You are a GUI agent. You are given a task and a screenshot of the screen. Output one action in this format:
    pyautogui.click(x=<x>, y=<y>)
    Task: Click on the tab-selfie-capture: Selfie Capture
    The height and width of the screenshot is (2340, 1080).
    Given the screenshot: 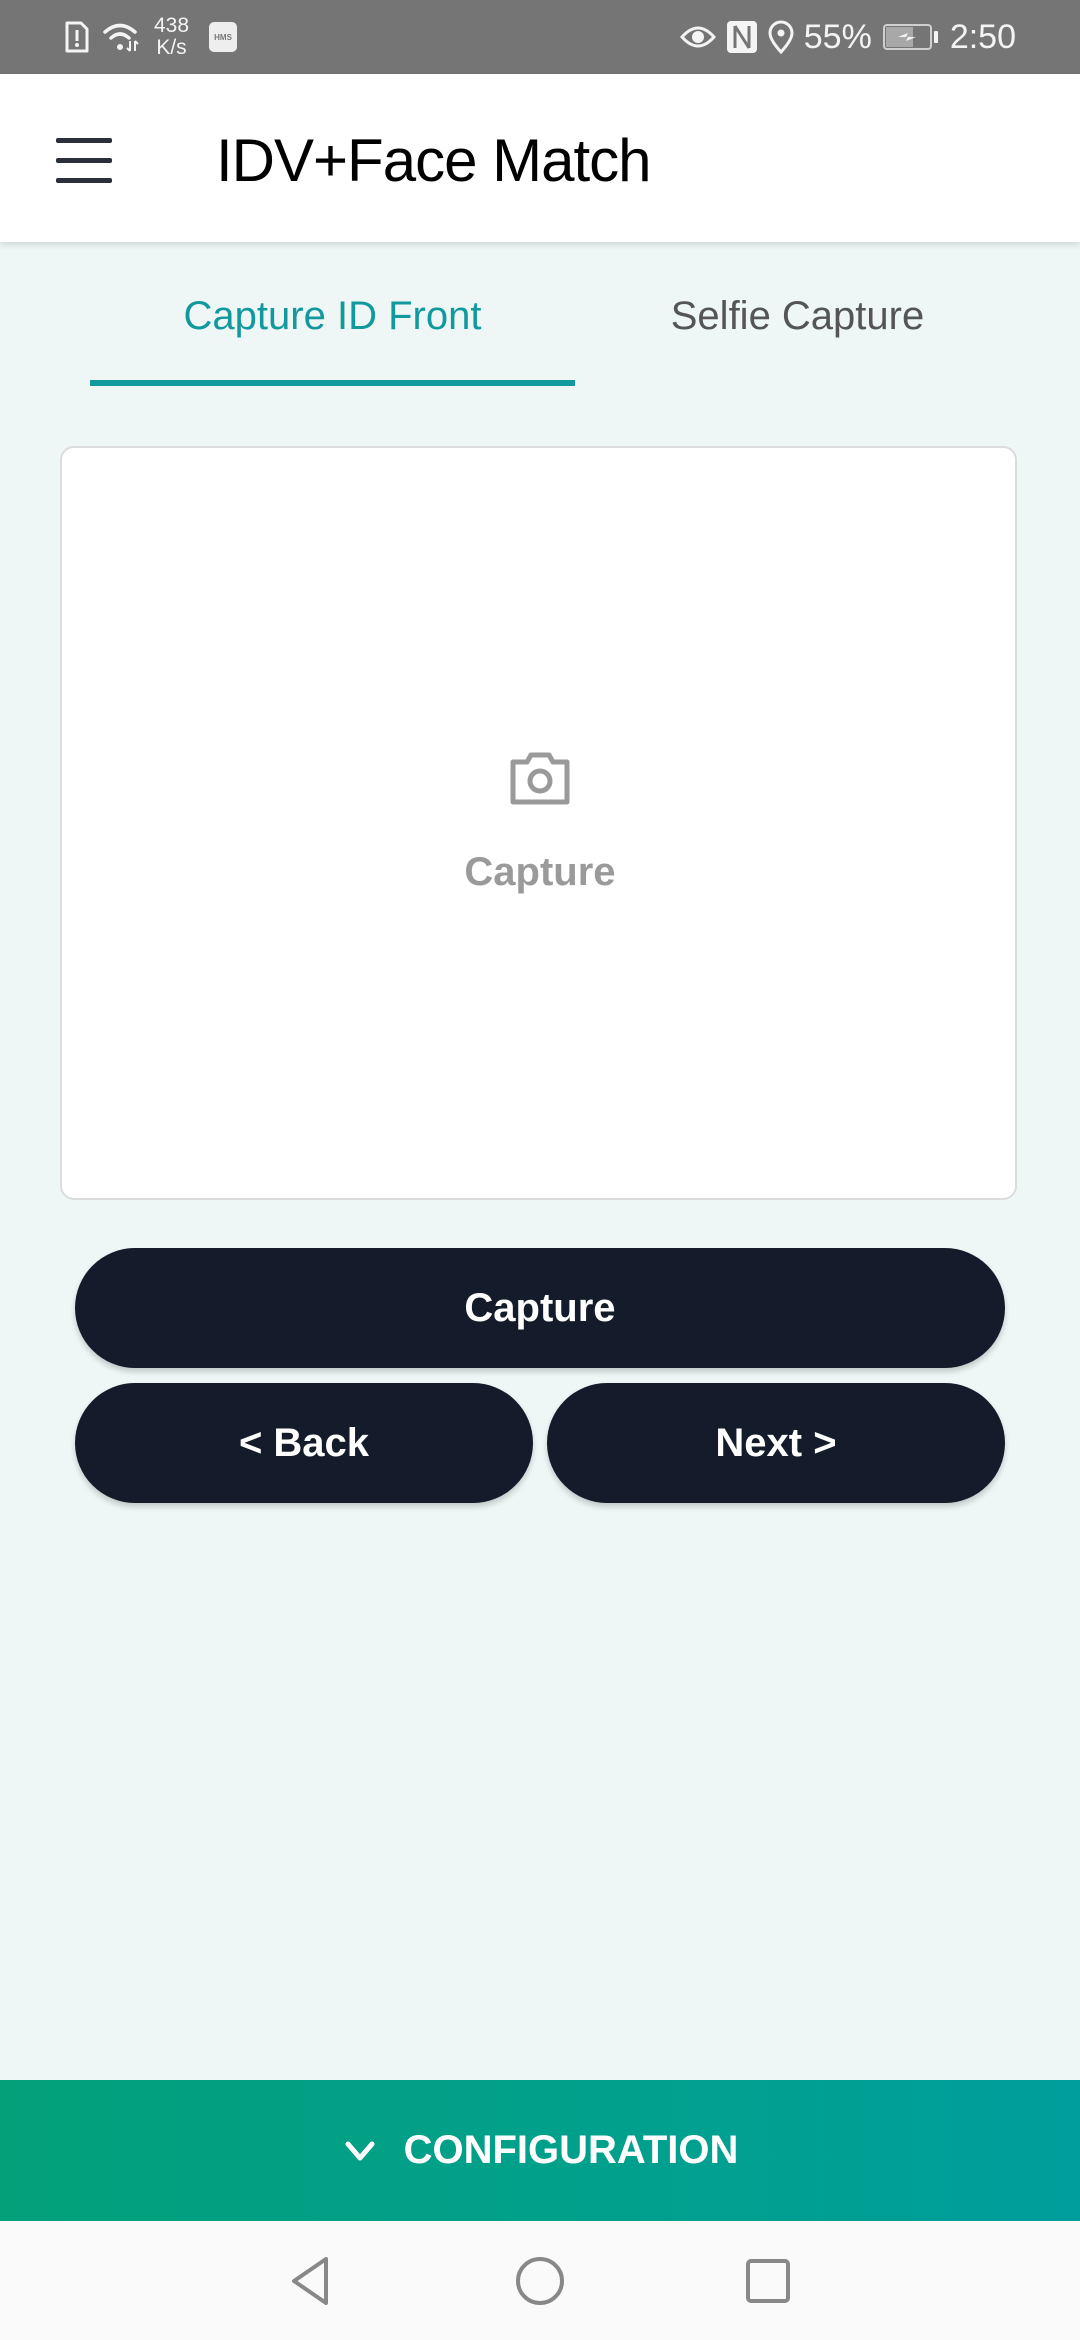 What is the action you would take?
    pyautogui.click(x=797, y=316)
    